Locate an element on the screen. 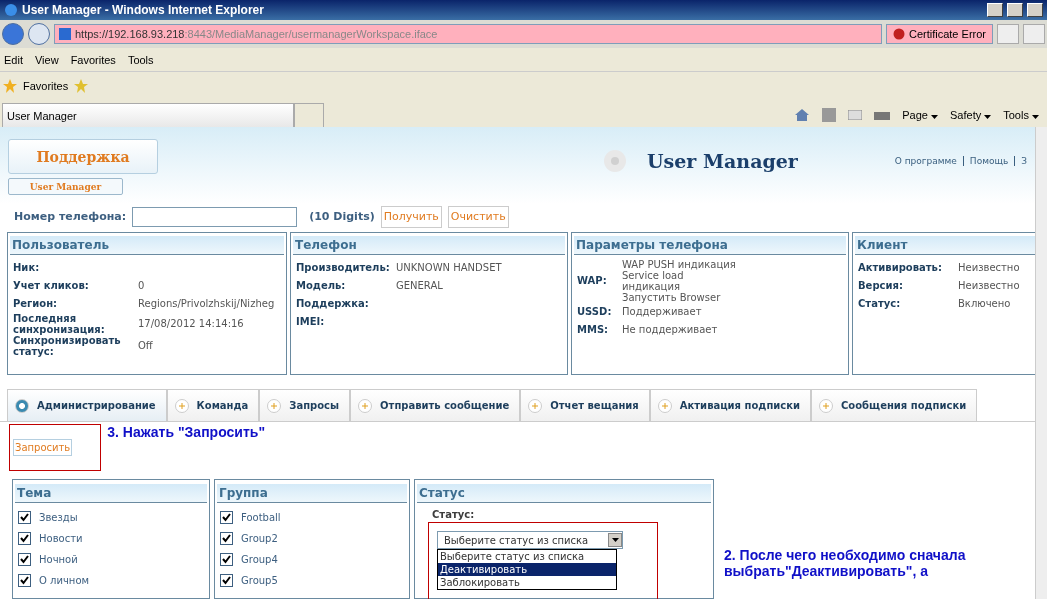 This screenshot has width=1047, height=599. command-menu: Safety is located at coordinates (971, 115).